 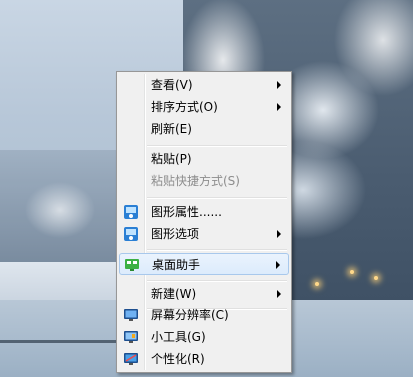 What do you see at coordinates (184, 107) in the screenshot?
I see `menu-item-label: 排序方式(O)` at bounding box center [184, 107].